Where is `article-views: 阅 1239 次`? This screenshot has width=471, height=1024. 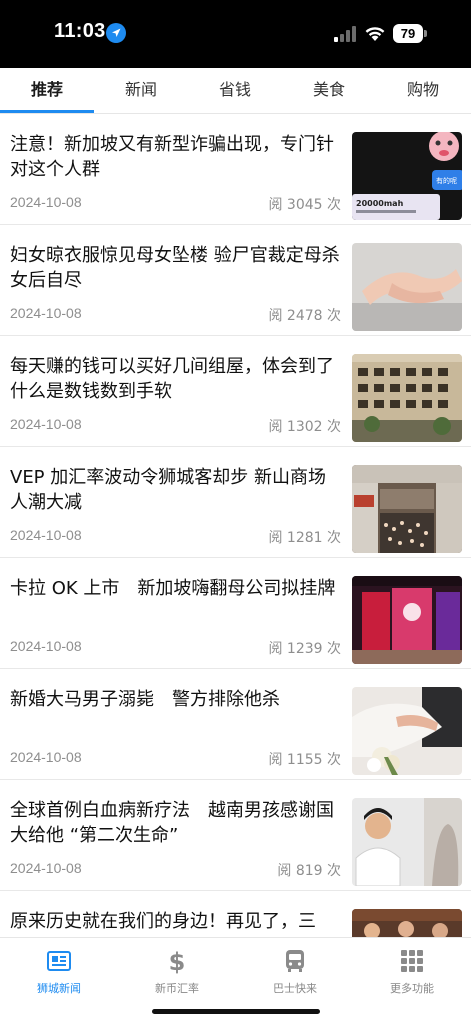 article-views: 阅 1239 次 is located at coordinates (304, 649).